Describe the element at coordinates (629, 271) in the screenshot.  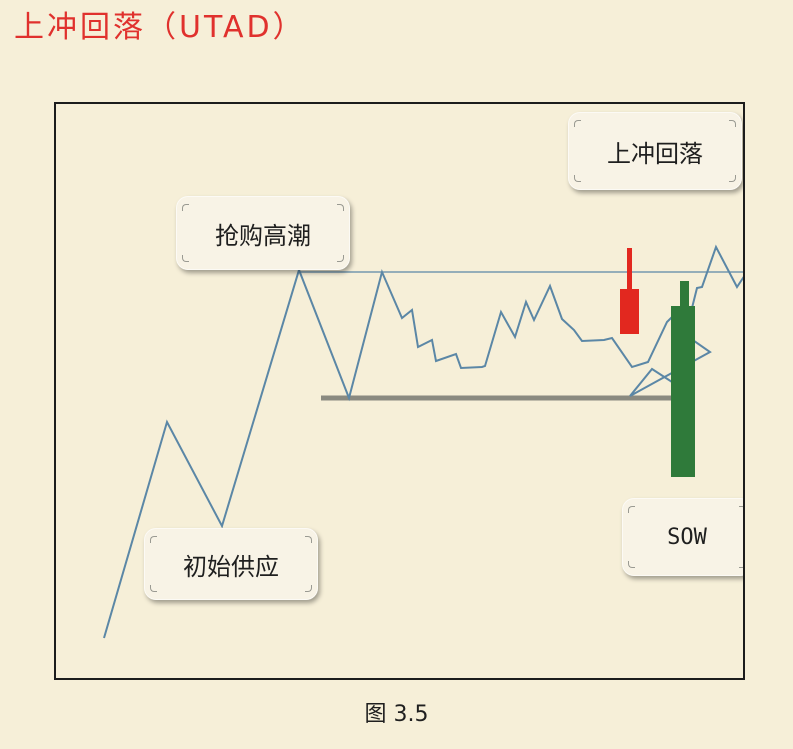
I see `red-candle-wick` at that location.